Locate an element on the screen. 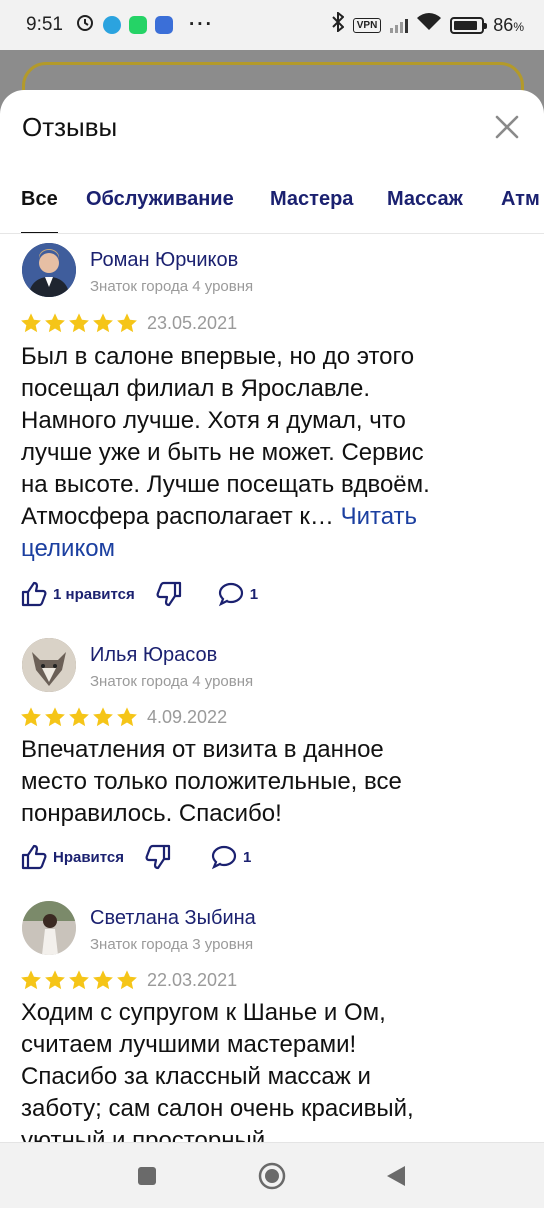 Image resolution: width=544 pixels, height=1208 pixels. signal-icon is located at coordinates (399, 25).